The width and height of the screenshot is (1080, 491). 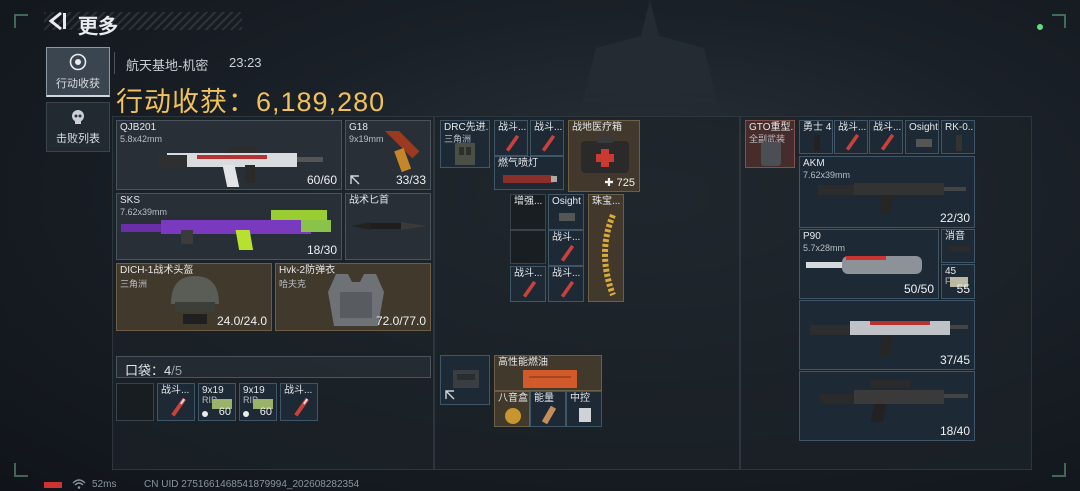 I want to click on backpack-weapon-p90: P90 5.7x28mm 50/50, so click(x=869, y=264).